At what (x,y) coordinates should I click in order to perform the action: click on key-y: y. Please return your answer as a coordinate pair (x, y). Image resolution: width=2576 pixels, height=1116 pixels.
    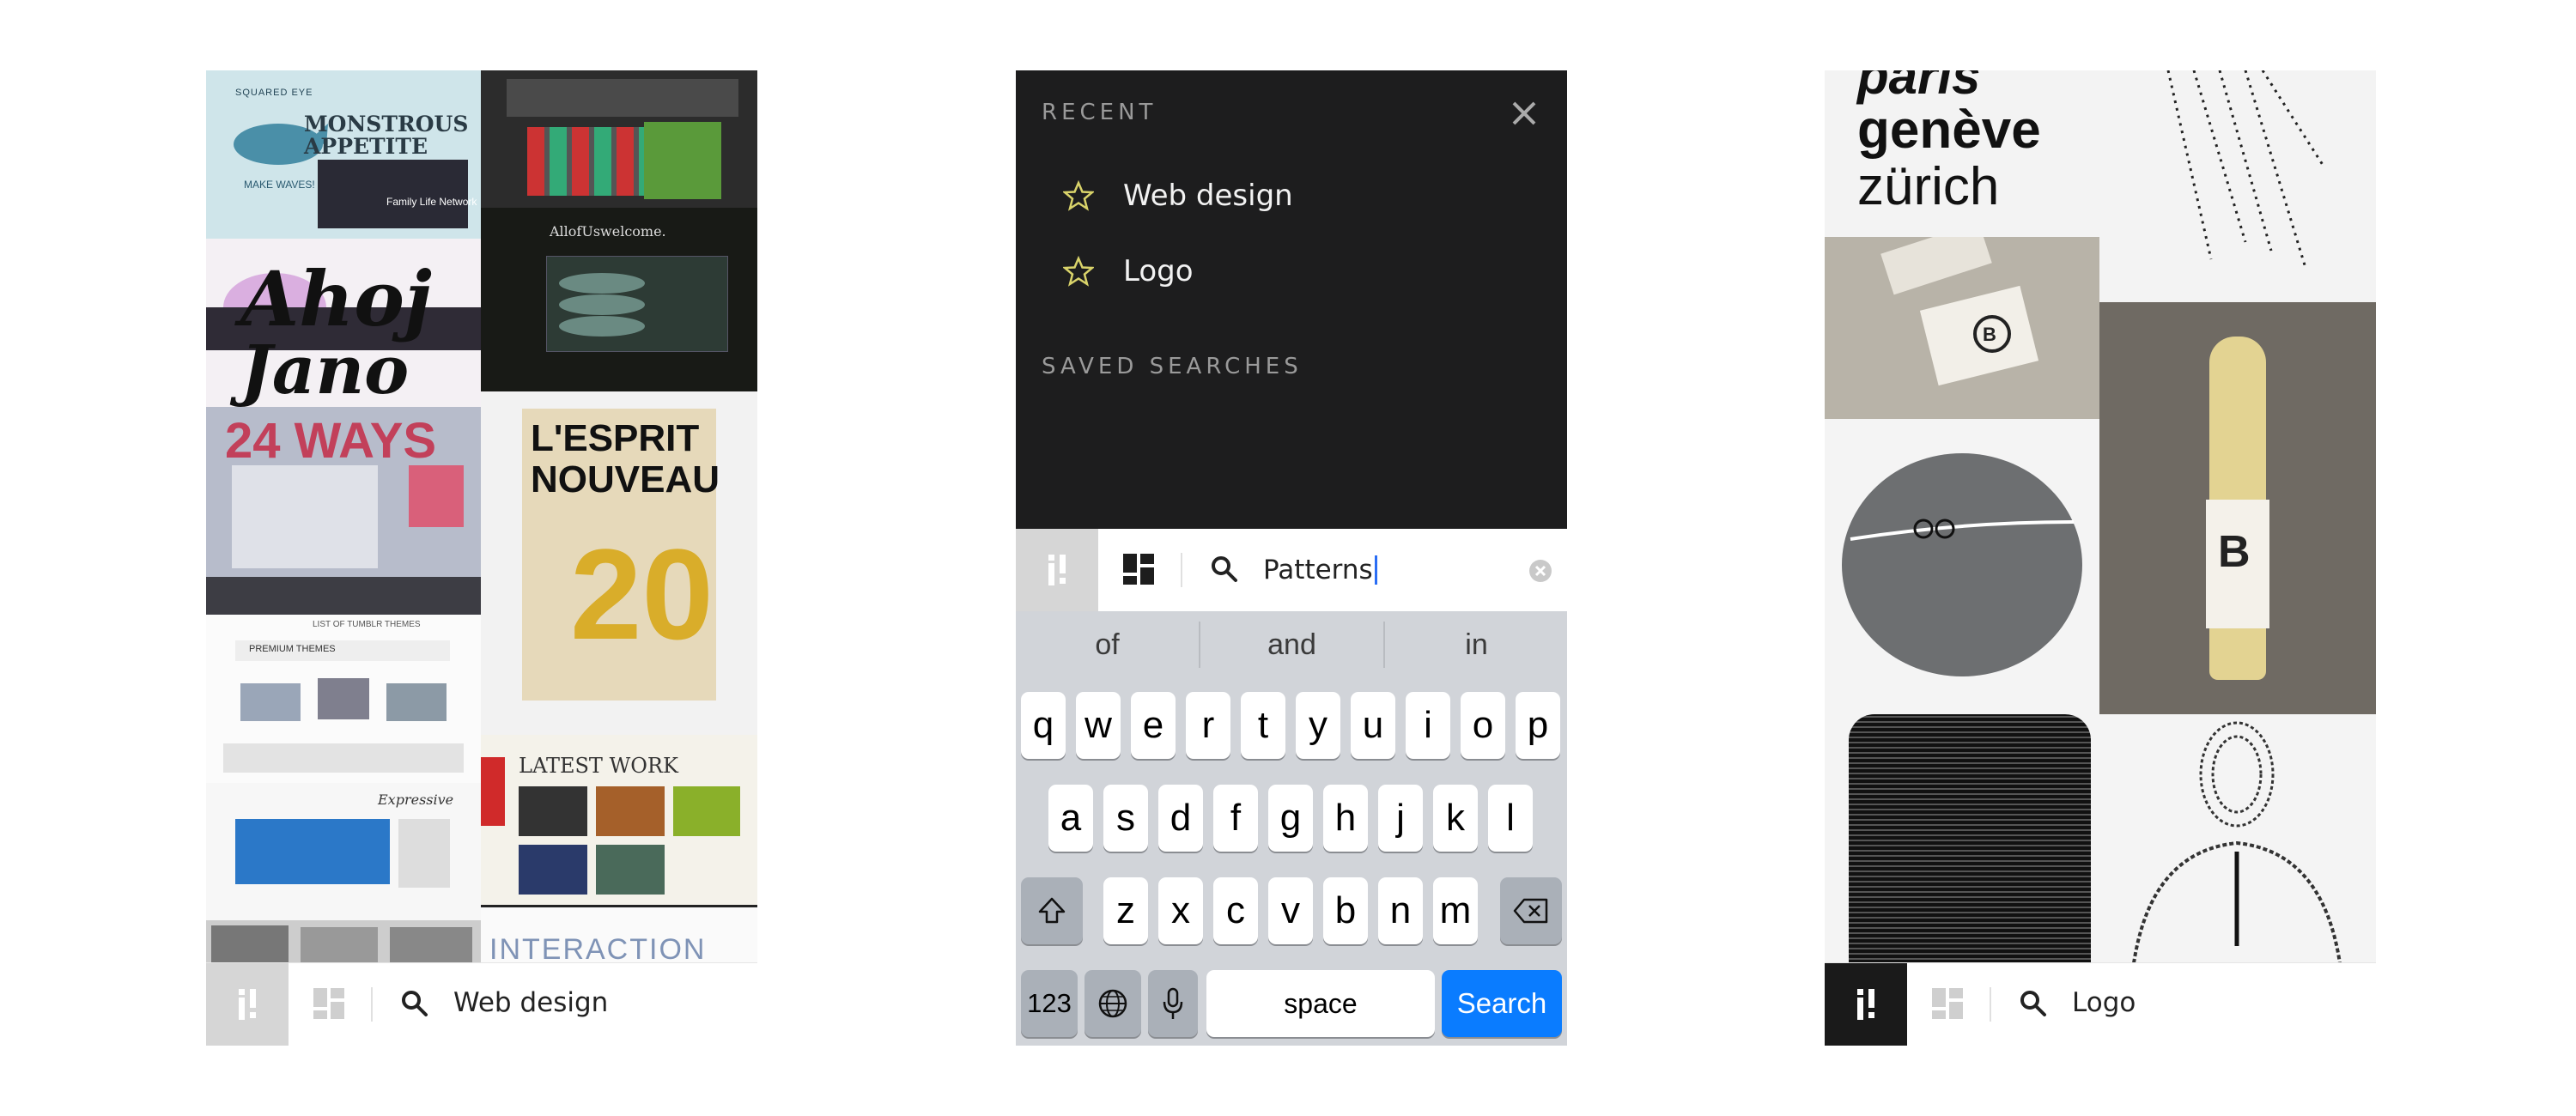
    Looking at the image, I should click on (1318, 725).